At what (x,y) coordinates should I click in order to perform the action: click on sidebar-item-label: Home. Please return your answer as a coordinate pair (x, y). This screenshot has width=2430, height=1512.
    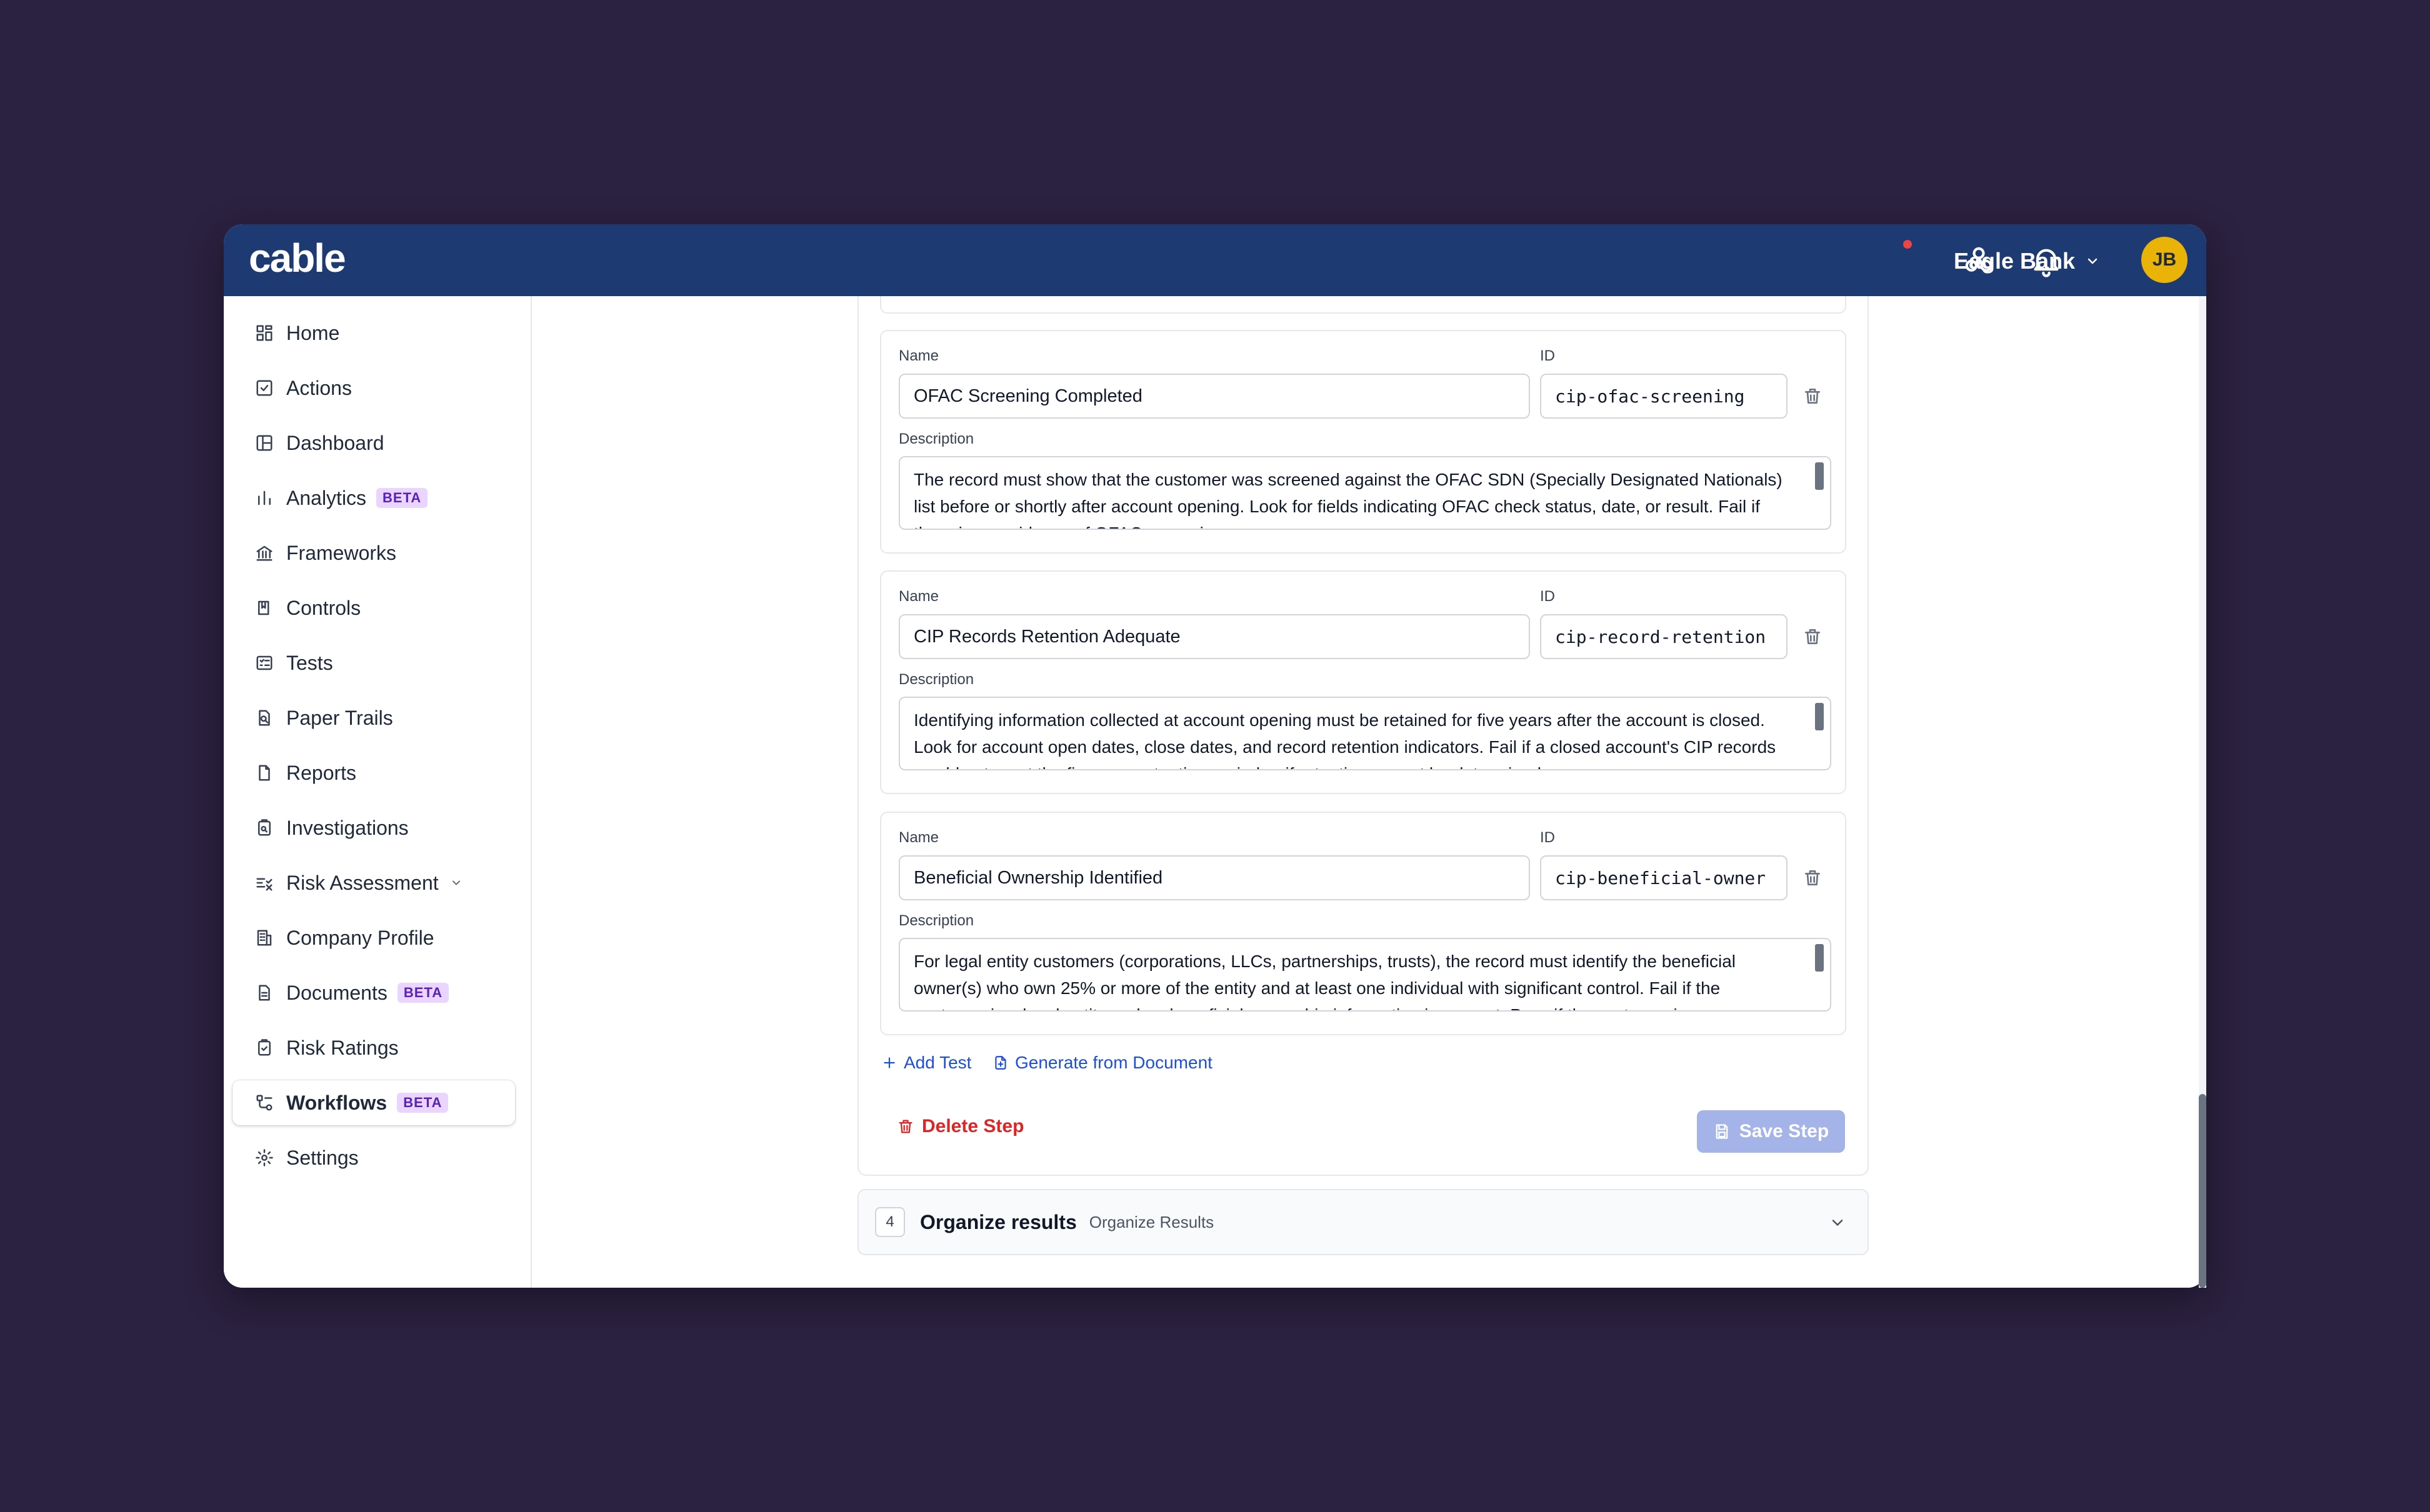
    Looking at the image, I should click on (313, 332).